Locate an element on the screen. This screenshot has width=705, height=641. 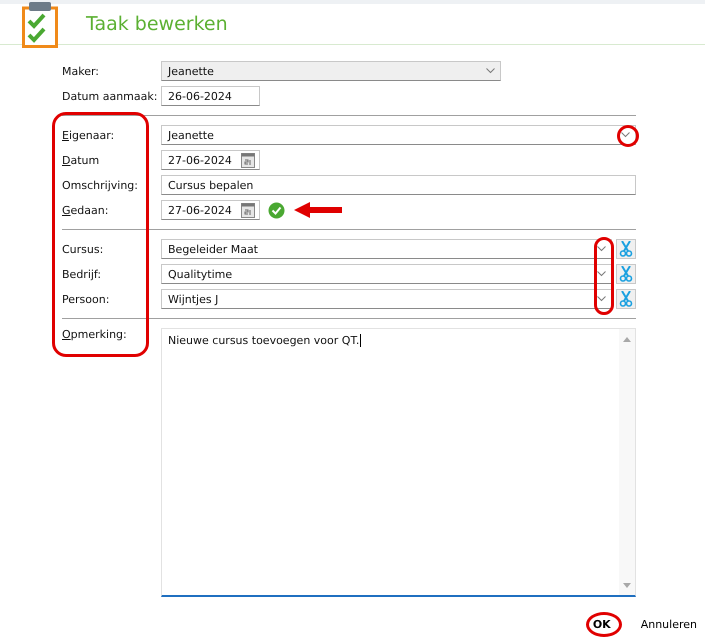
date-field: 26-06-2024 is located at coordinates (210, 96).